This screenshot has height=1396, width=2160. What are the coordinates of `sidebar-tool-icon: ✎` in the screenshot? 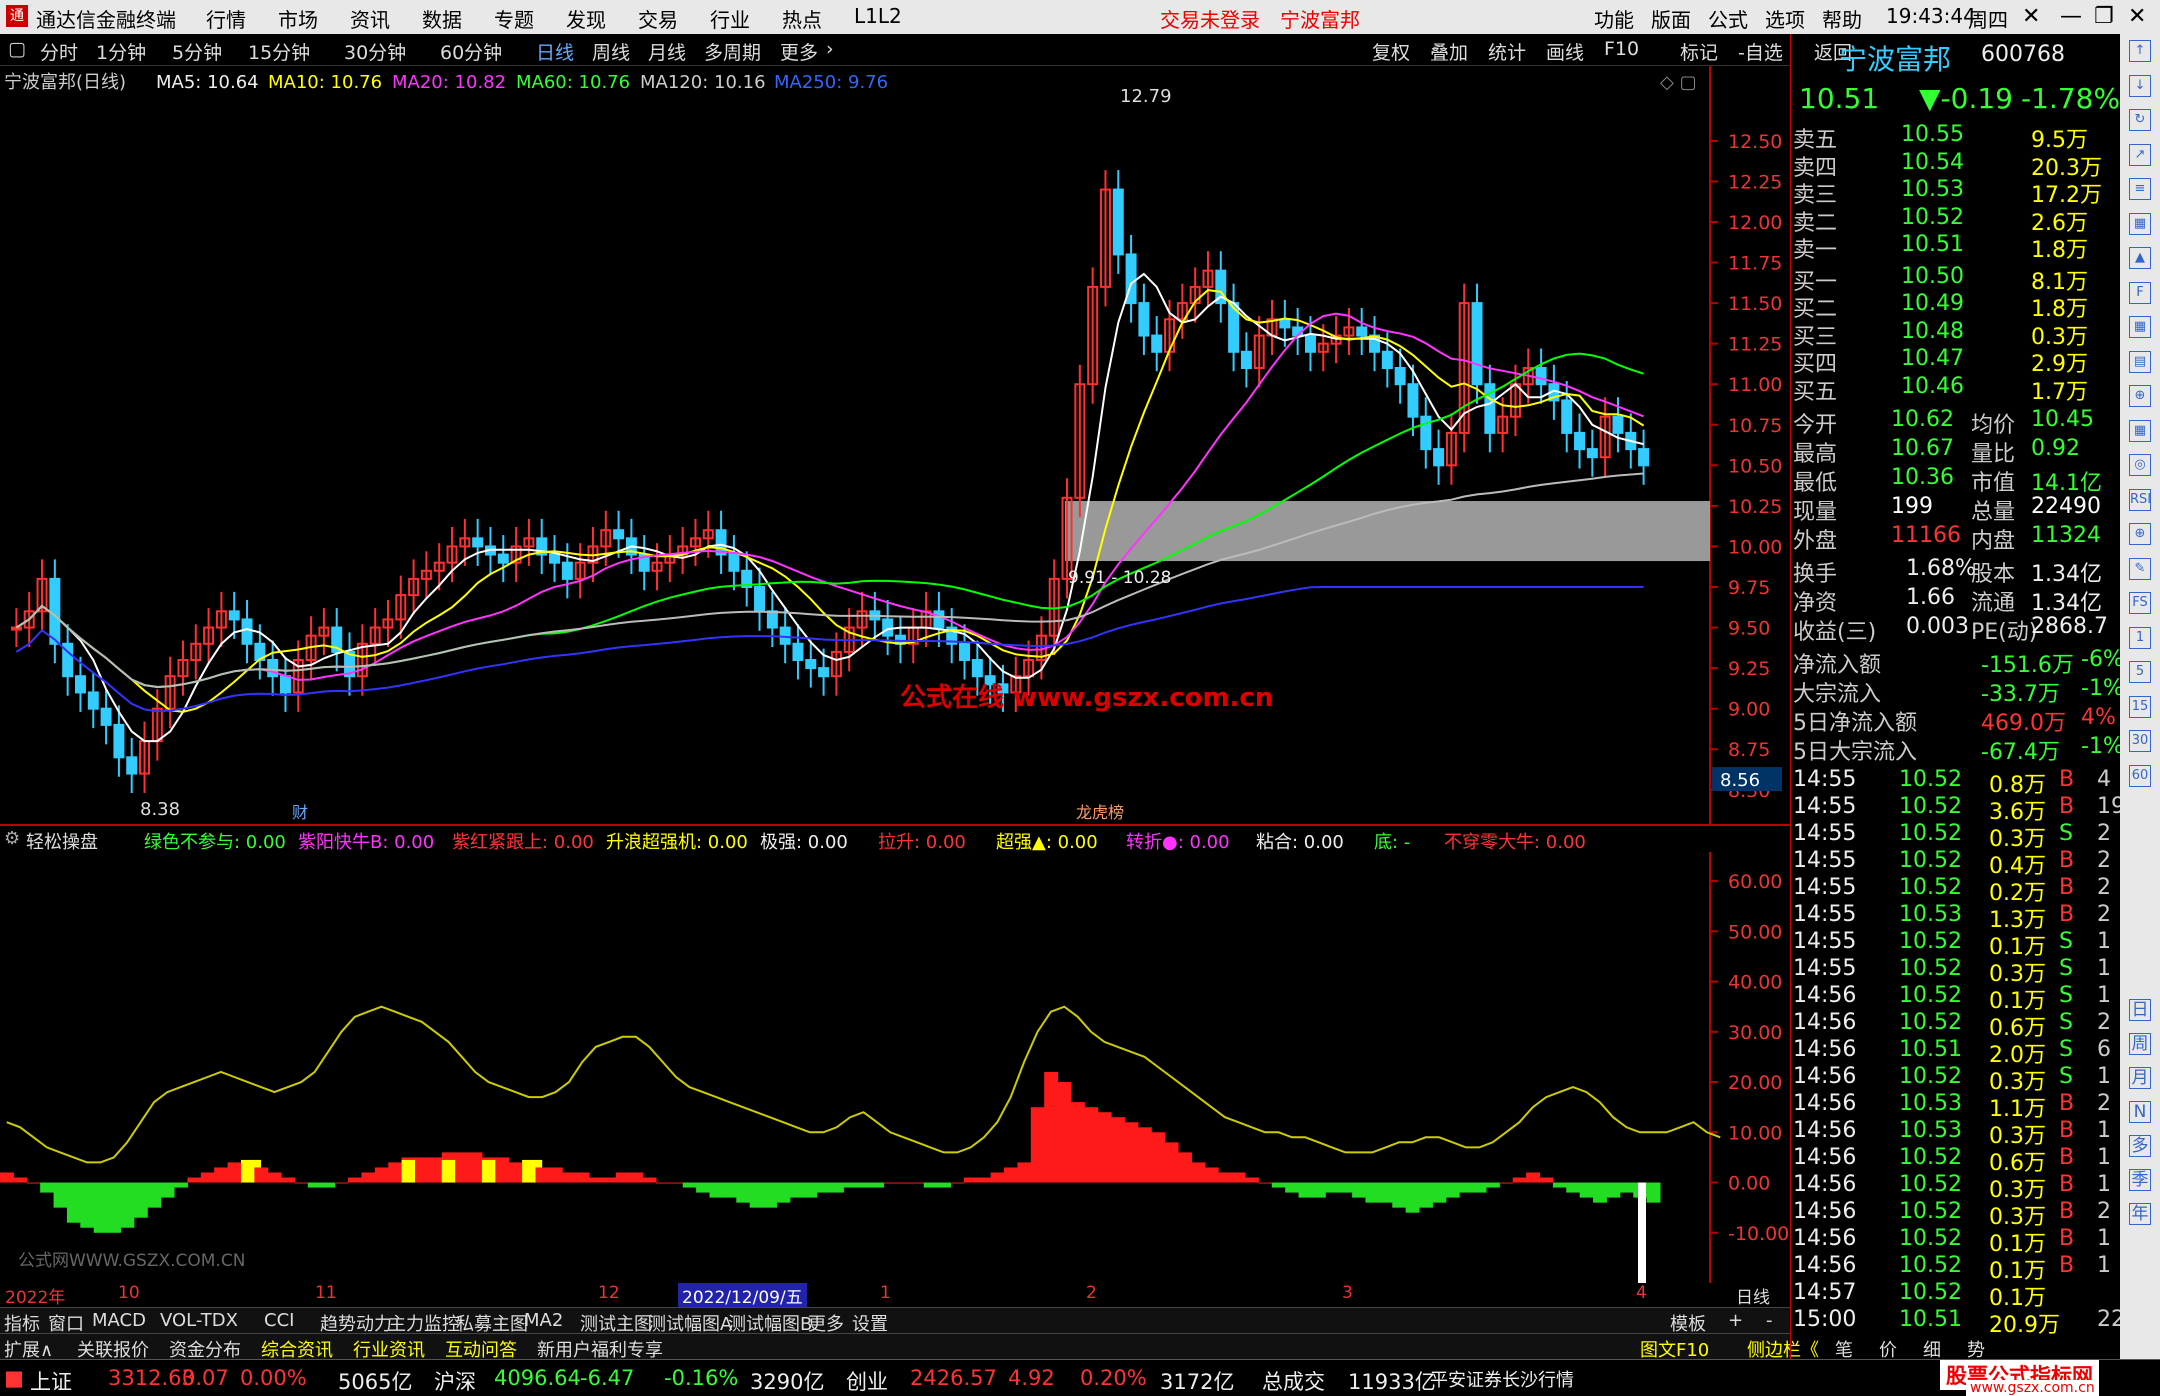 It's located at (2140, 568).